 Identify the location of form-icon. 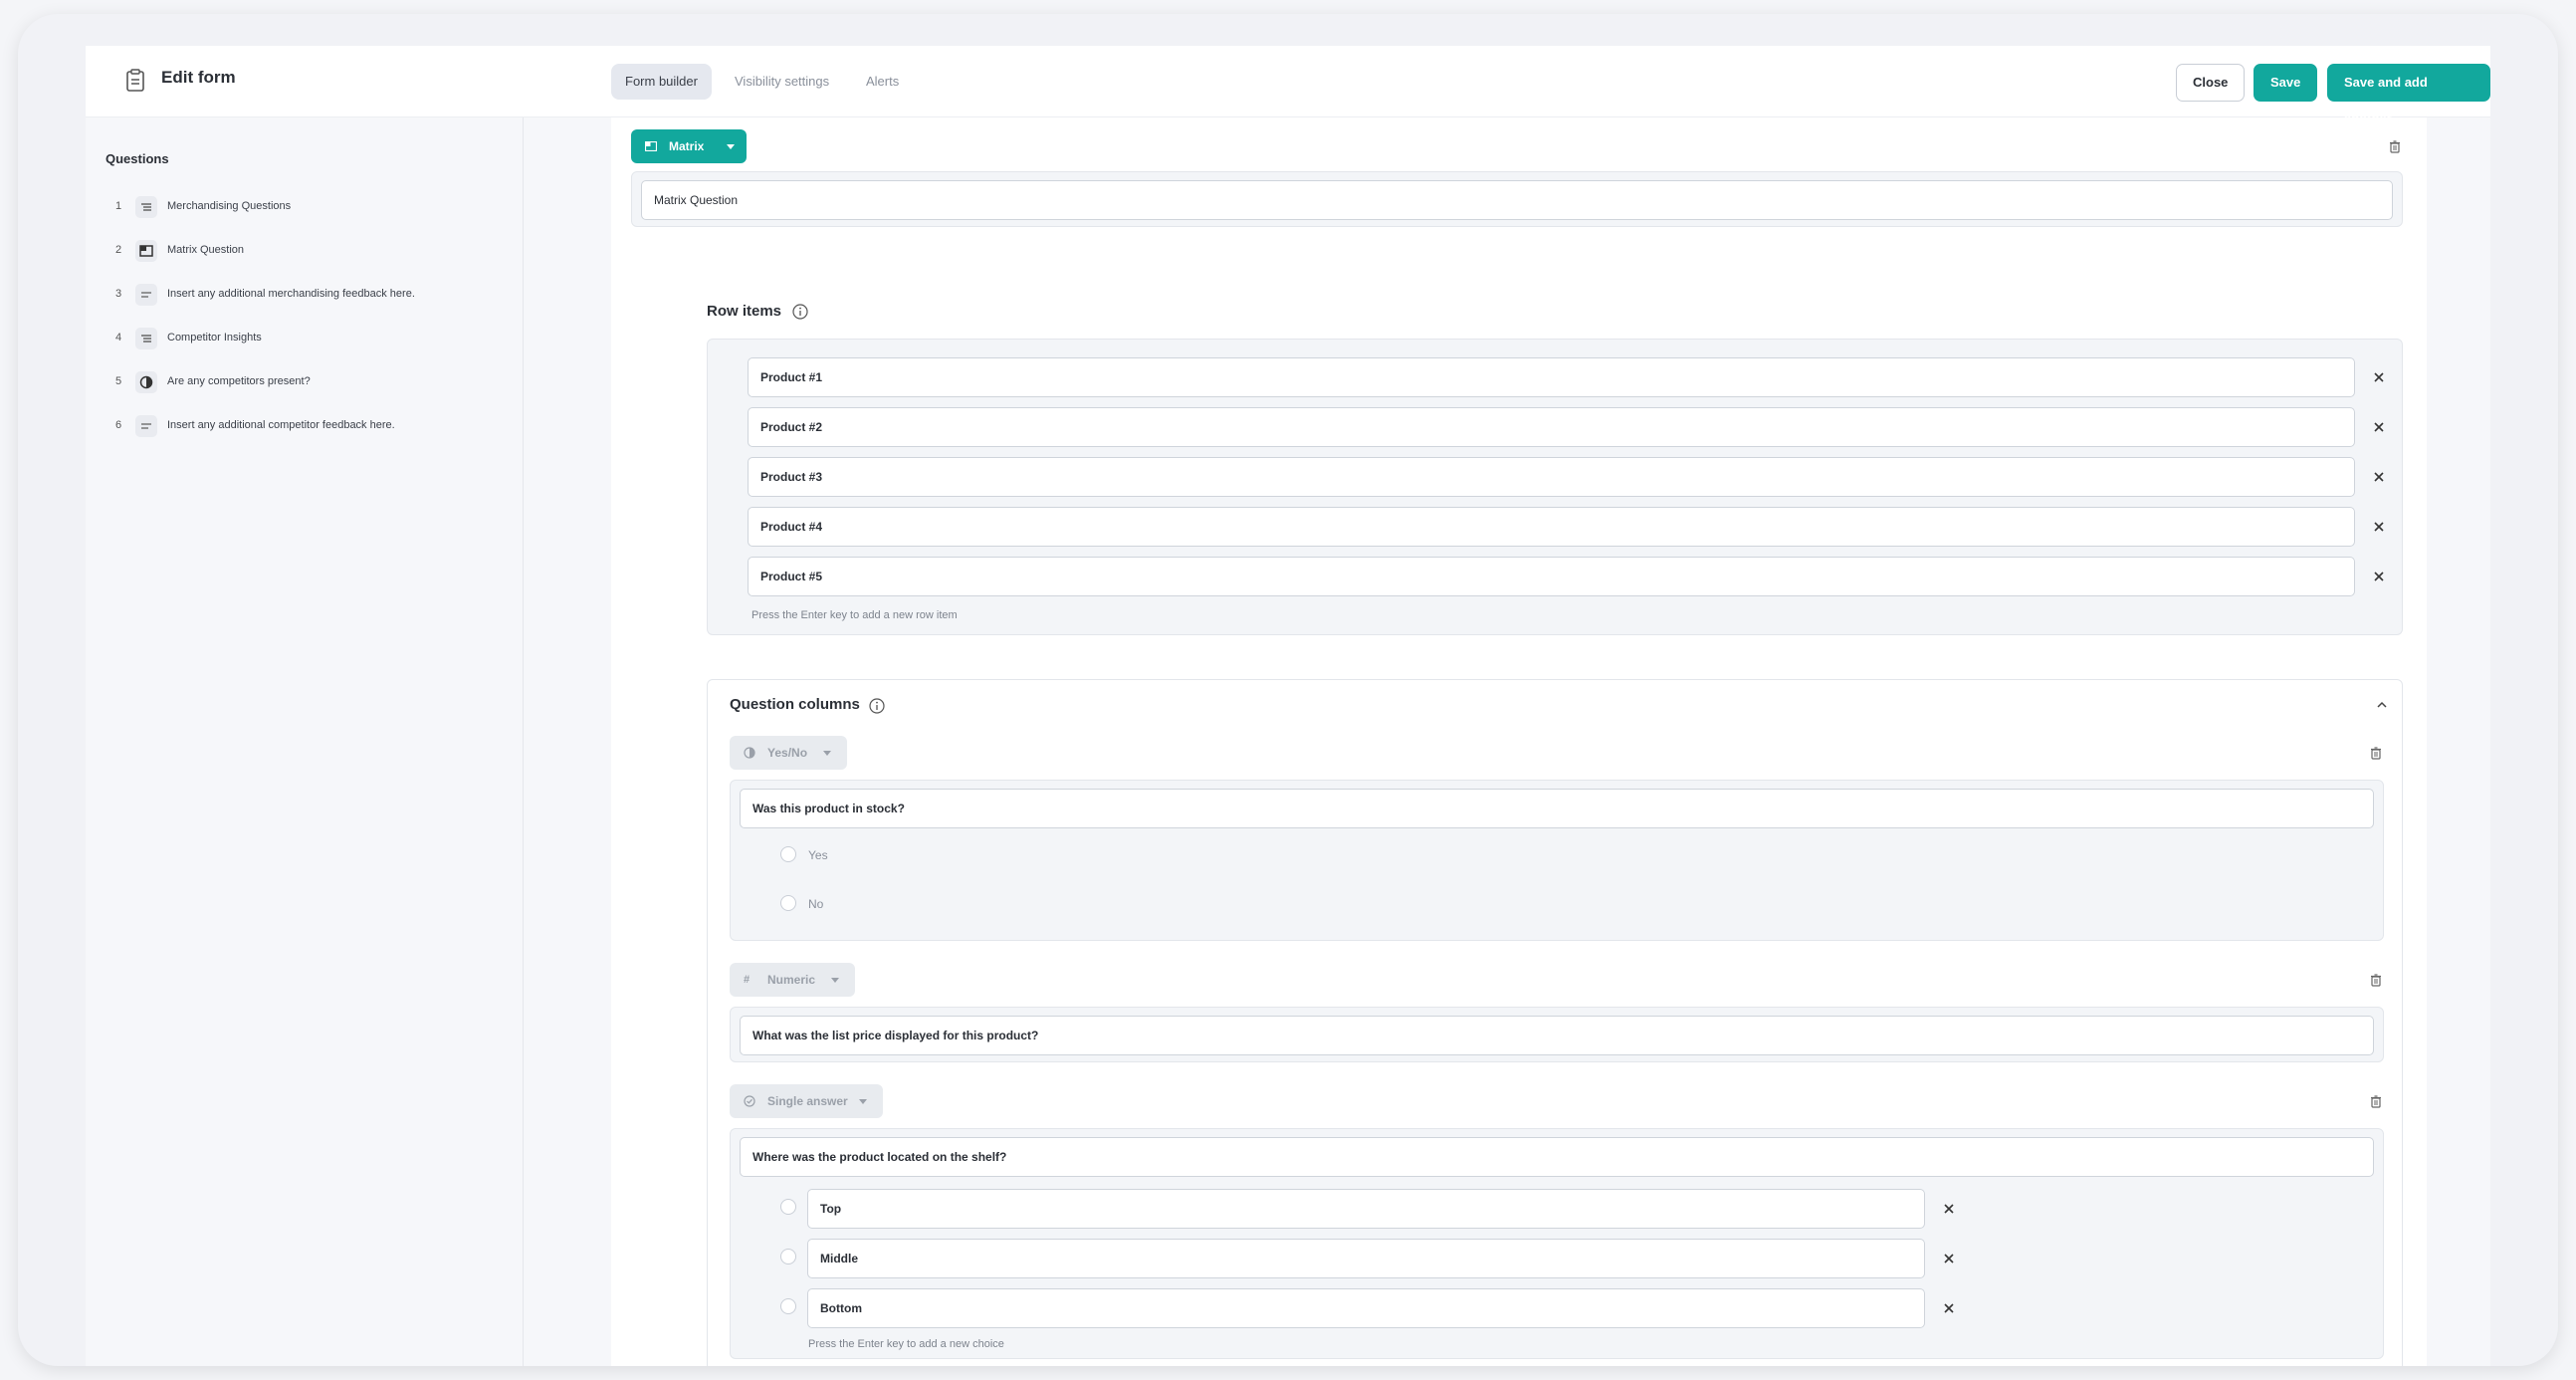
(135, 80).